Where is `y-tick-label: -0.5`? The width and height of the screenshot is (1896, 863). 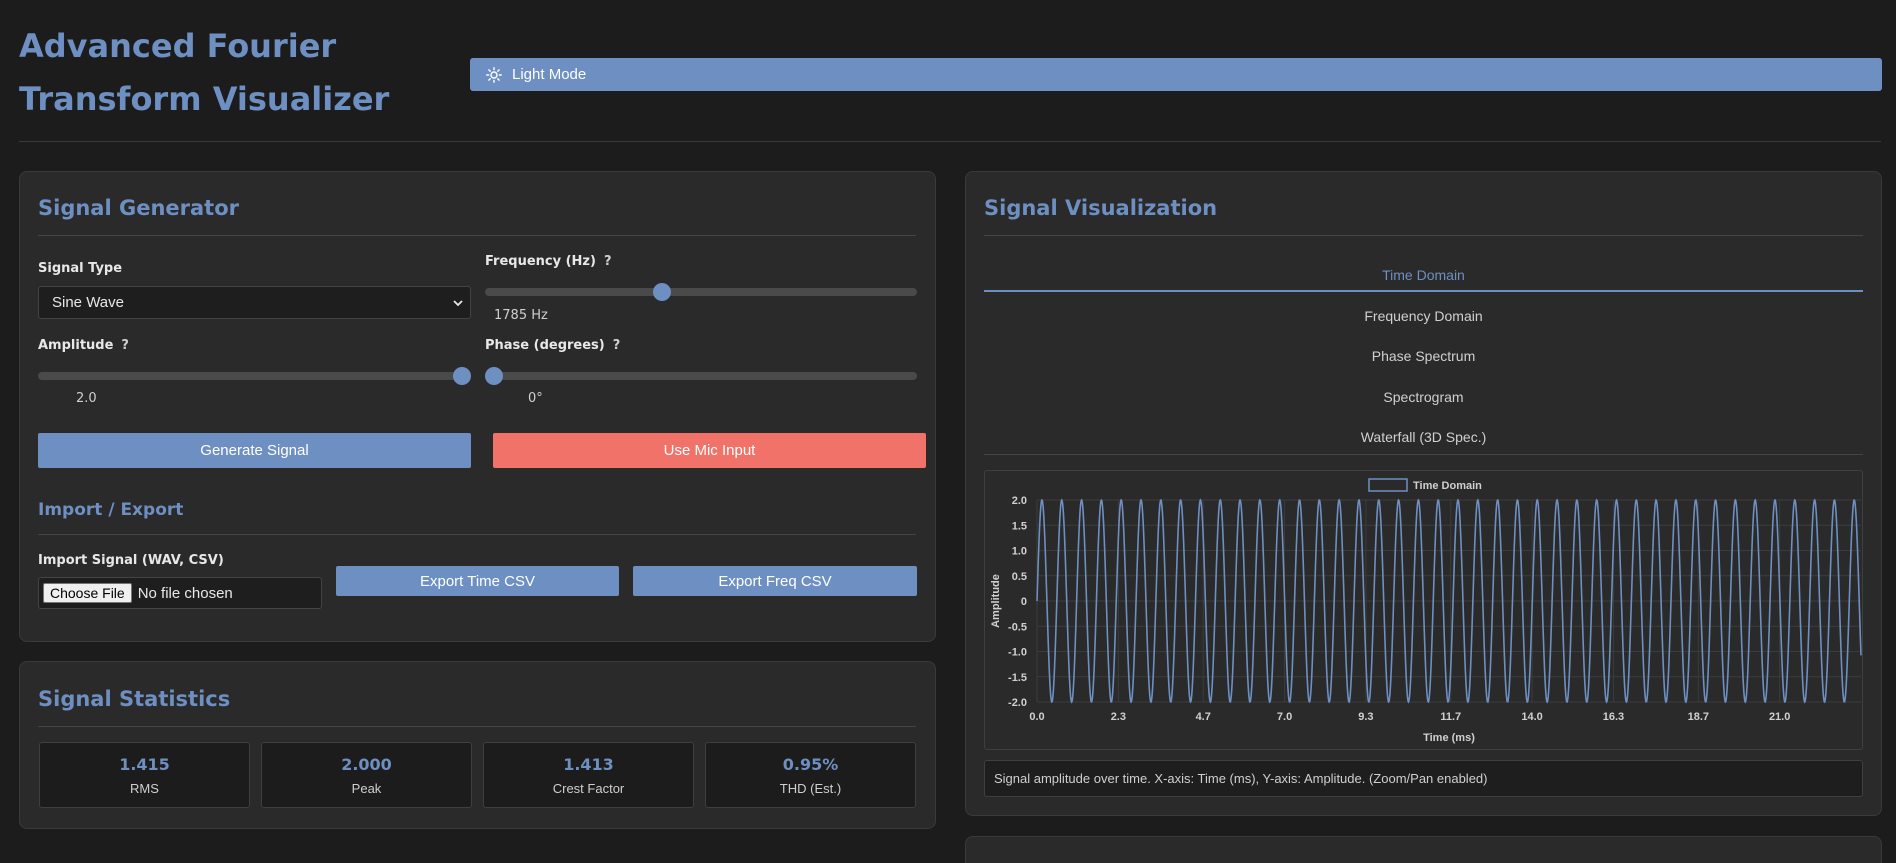
y-tick-label: -0.5 is located at coordinates (1017, 627).